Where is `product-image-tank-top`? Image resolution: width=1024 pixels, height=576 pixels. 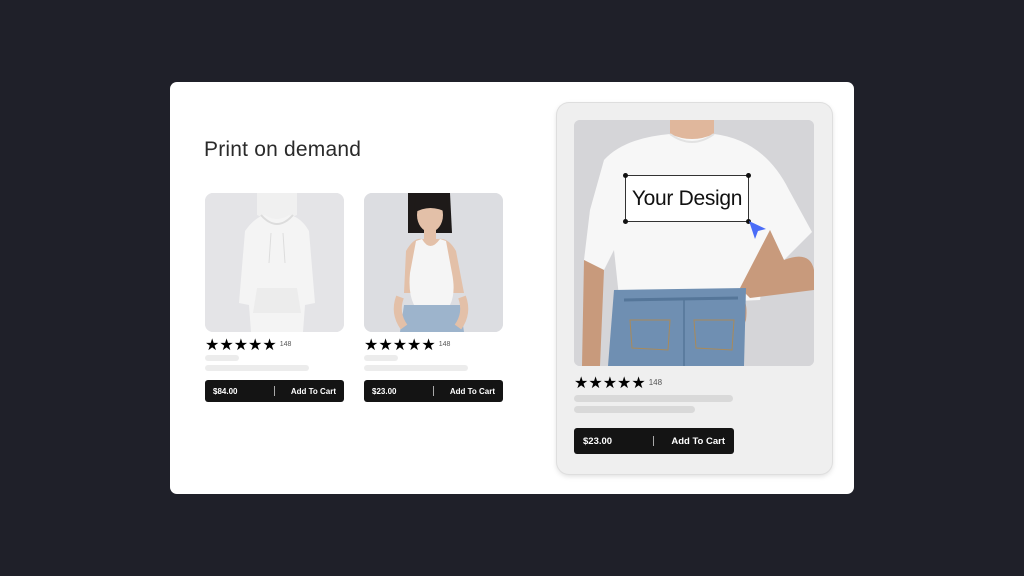
product-image-tank-top is located at coordinates (433, 262).